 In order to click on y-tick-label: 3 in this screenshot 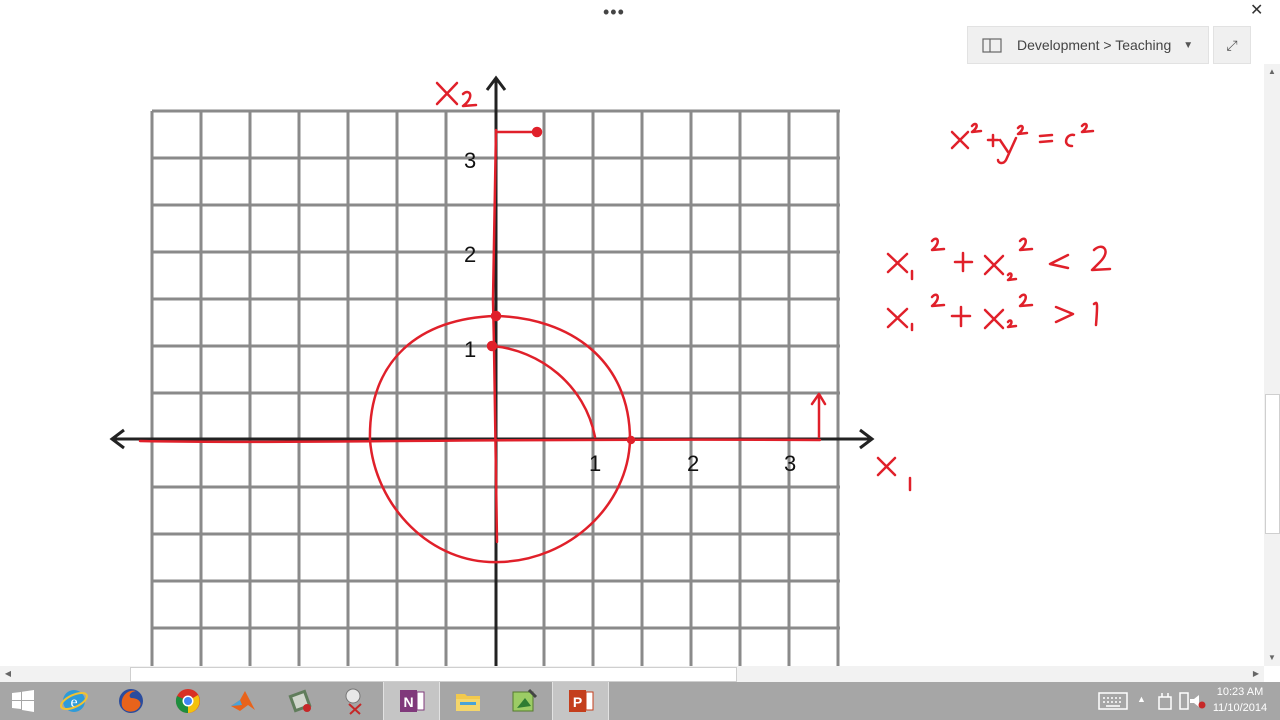, I will do `click(470, 160)`.